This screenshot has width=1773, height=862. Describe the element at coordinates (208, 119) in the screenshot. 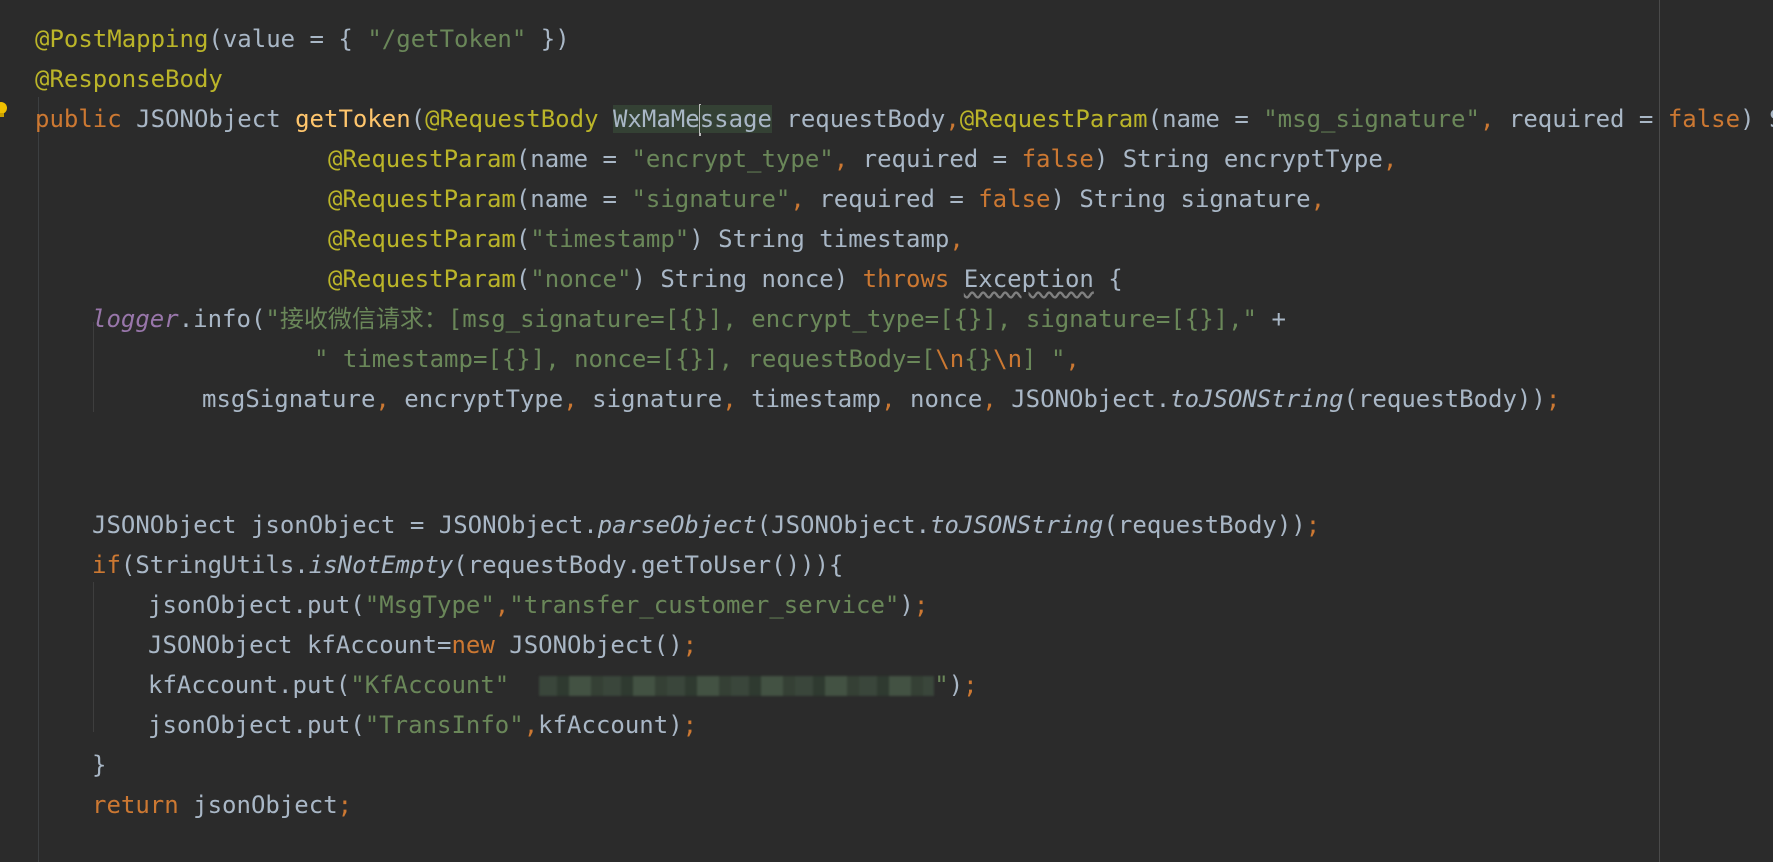

I see `code-text: JSONObject` at that location.